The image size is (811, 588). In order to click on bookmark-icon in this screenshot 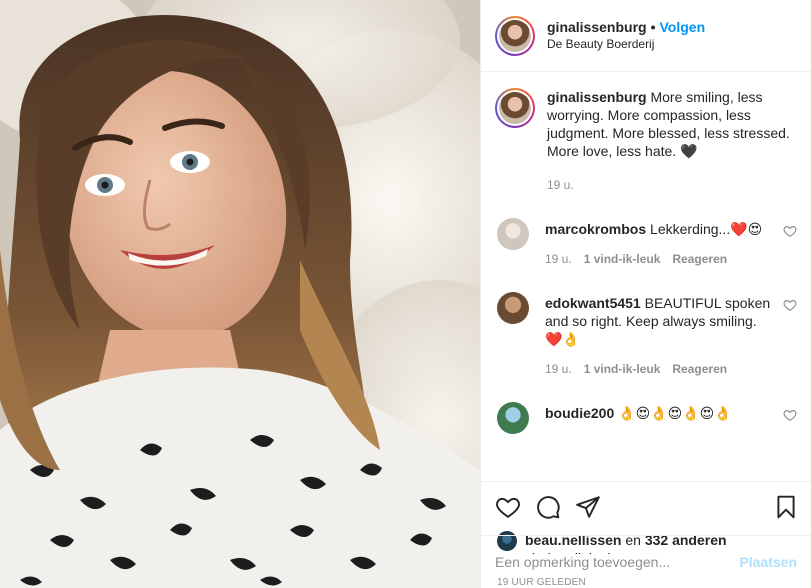, I will do `click(786, 507)`.